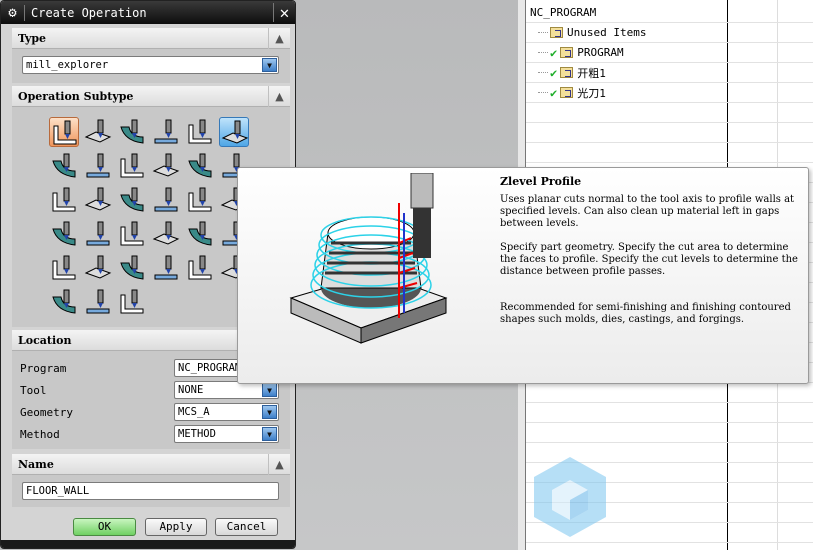 The width and height of the screenshot is (813, 550). Describe the element at coordinates (176, 527) in the screenshot. I see `apply-button: Apply` at that location.